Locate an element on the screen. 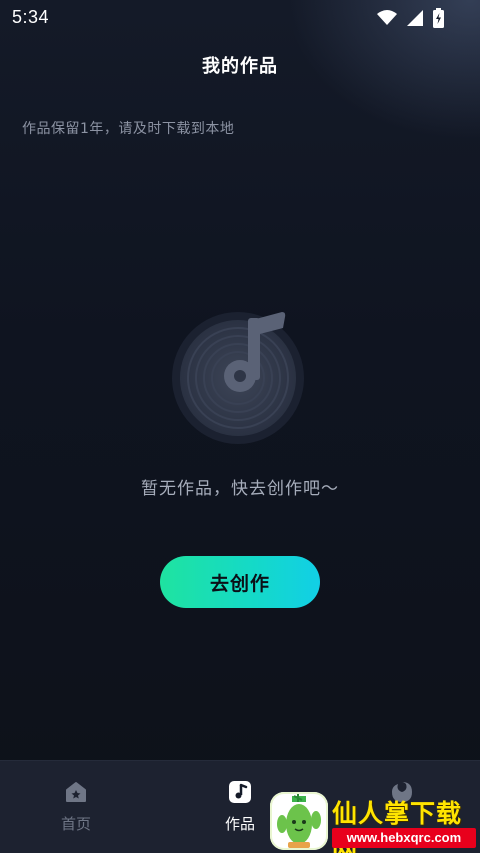 The image size is (480, 853). cactus-logo-icon is located at coordinates (299, 821).